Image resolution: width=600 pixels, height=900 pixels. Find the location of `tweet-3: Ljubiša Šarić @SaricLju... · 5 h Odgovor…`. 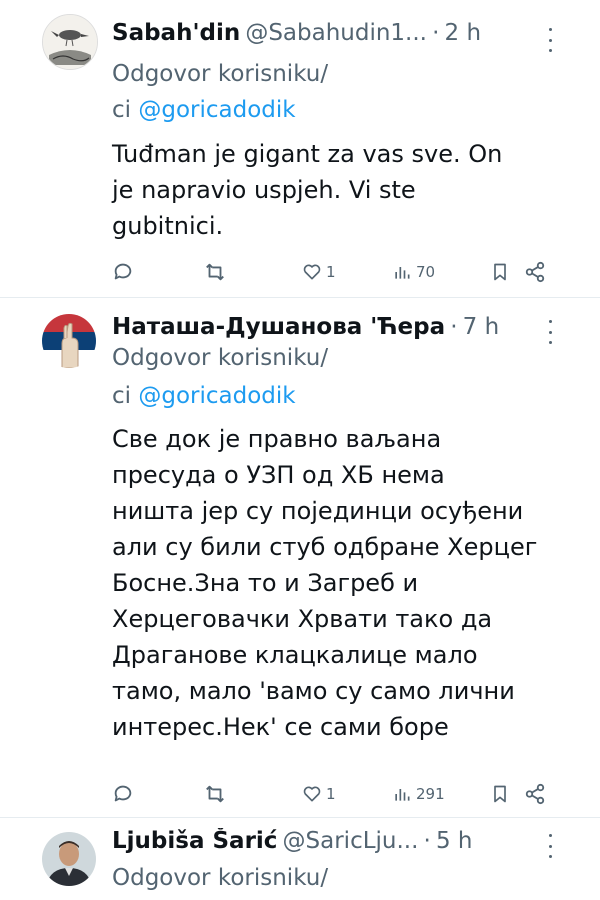

tweet-3: Ljubiša Šarić @SaricLju... · 5 h Odgovor… is located at coordinates (300, 859).